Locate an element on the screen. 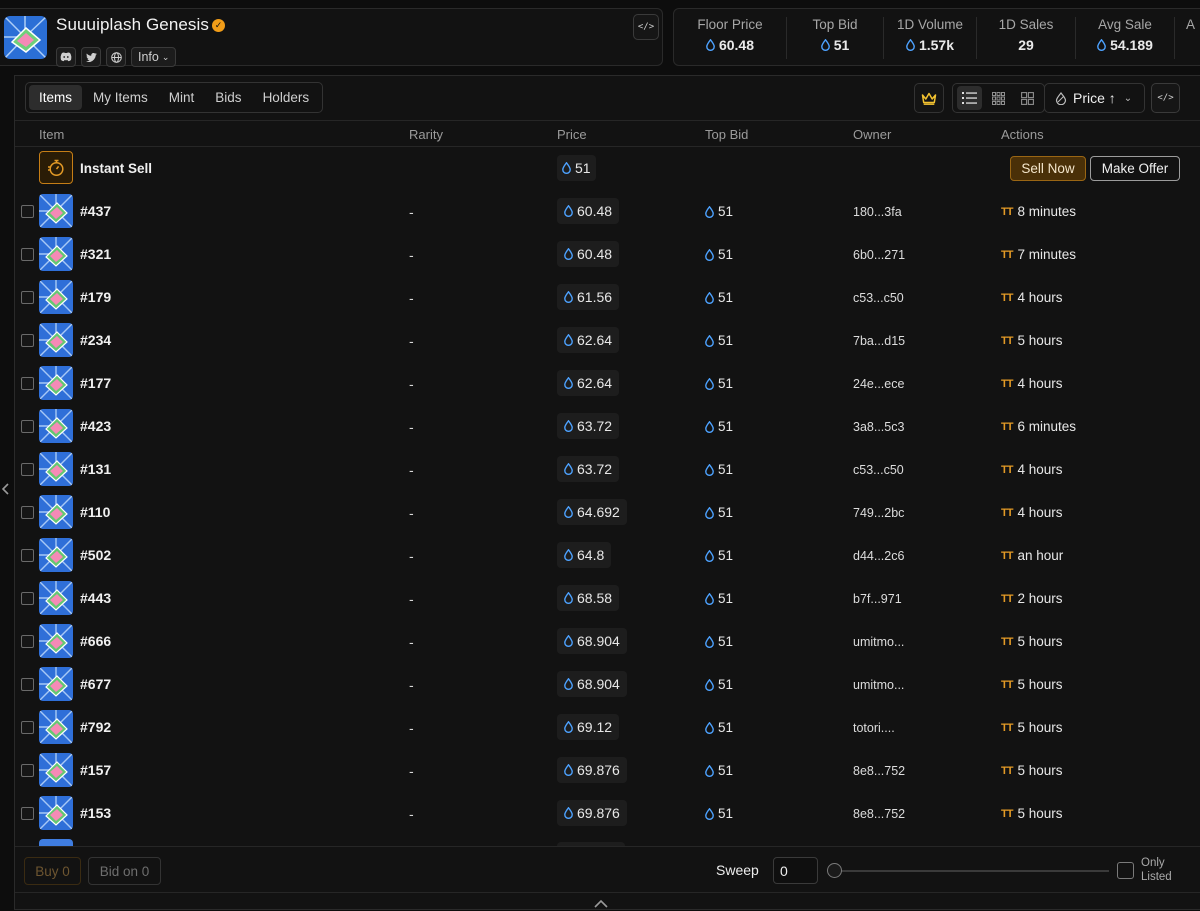 The width and height of the screenshot is (1200, 911). globe-icon is located at coordinates (116, 57).